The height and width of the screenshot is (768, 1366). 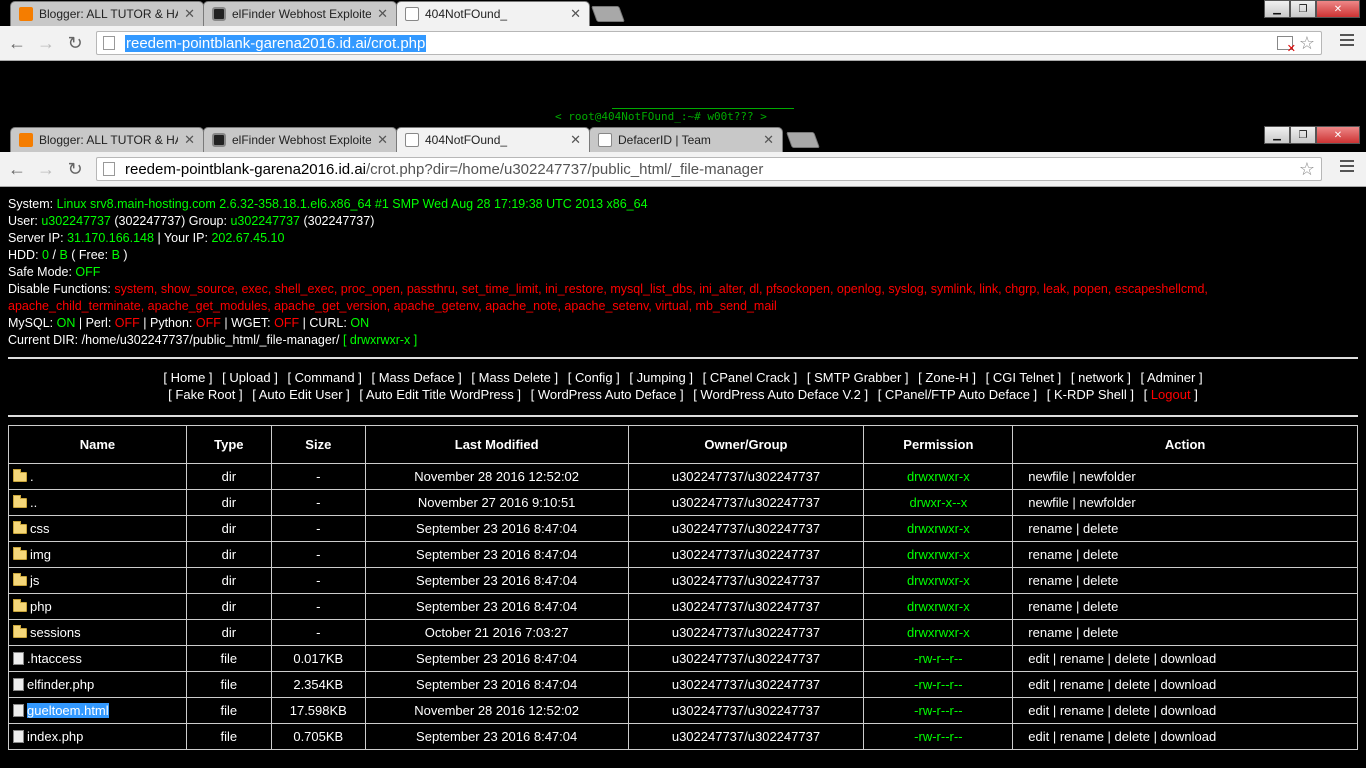 What do you see at coordinates (41, 606) in the screenshot?
I see `file-name-link: php` at bounding box center [41, 606].